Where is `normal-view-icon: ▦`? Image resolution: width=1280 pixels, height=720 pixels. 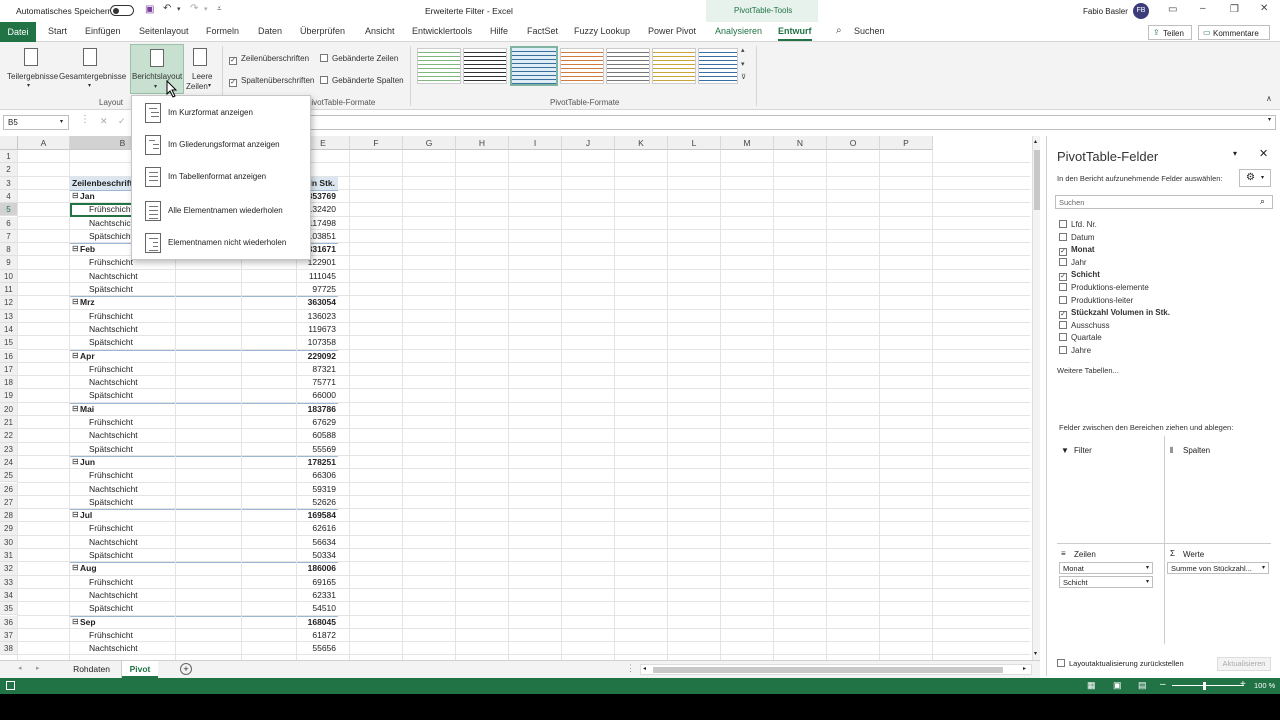 normal-view-icon: ▦ is located at coordinates (1091, 685).